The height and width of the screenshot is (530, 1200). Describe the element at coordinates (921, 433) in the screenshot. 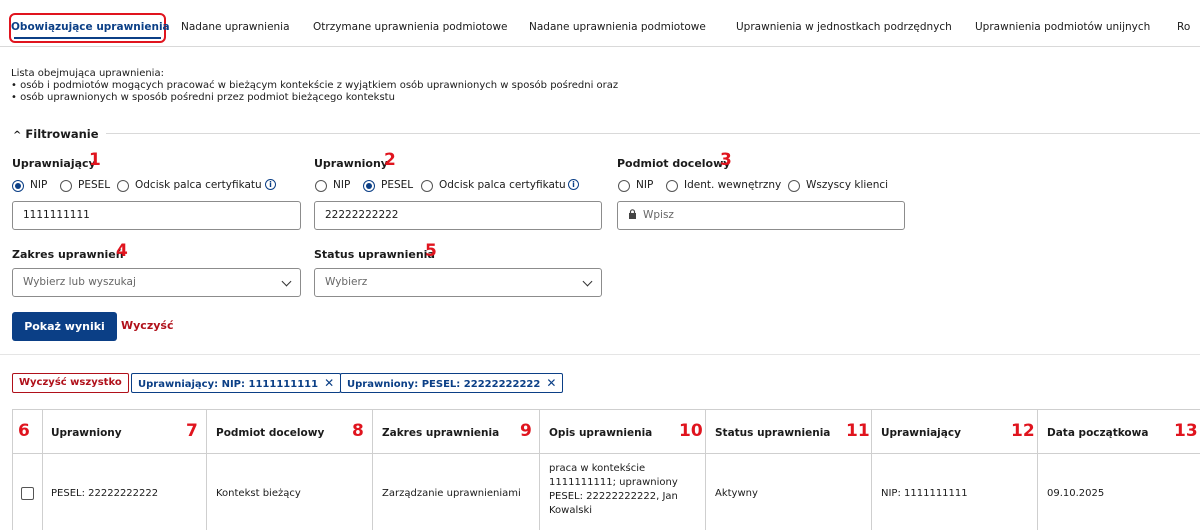

I see `column-header-granting: Uprawniający` at that location.